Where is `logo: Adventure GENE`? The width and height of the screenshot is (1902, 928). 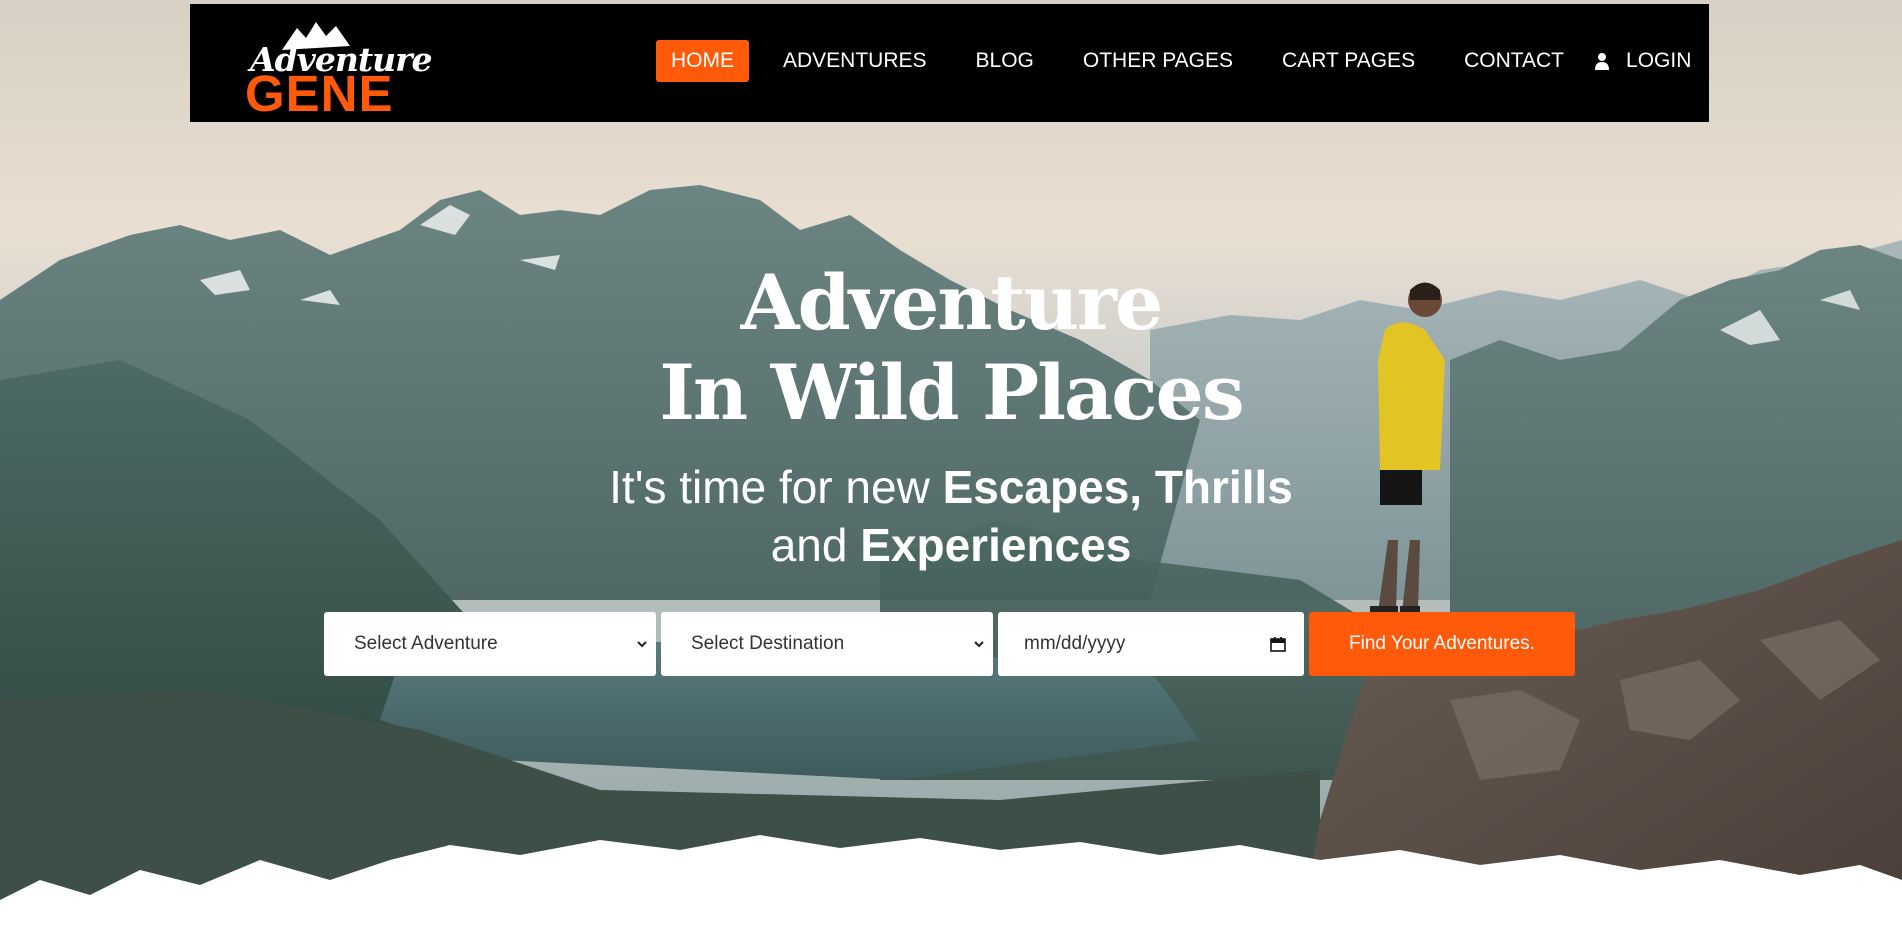 logo: Adventure GENE is located at coordinates (337, 69).